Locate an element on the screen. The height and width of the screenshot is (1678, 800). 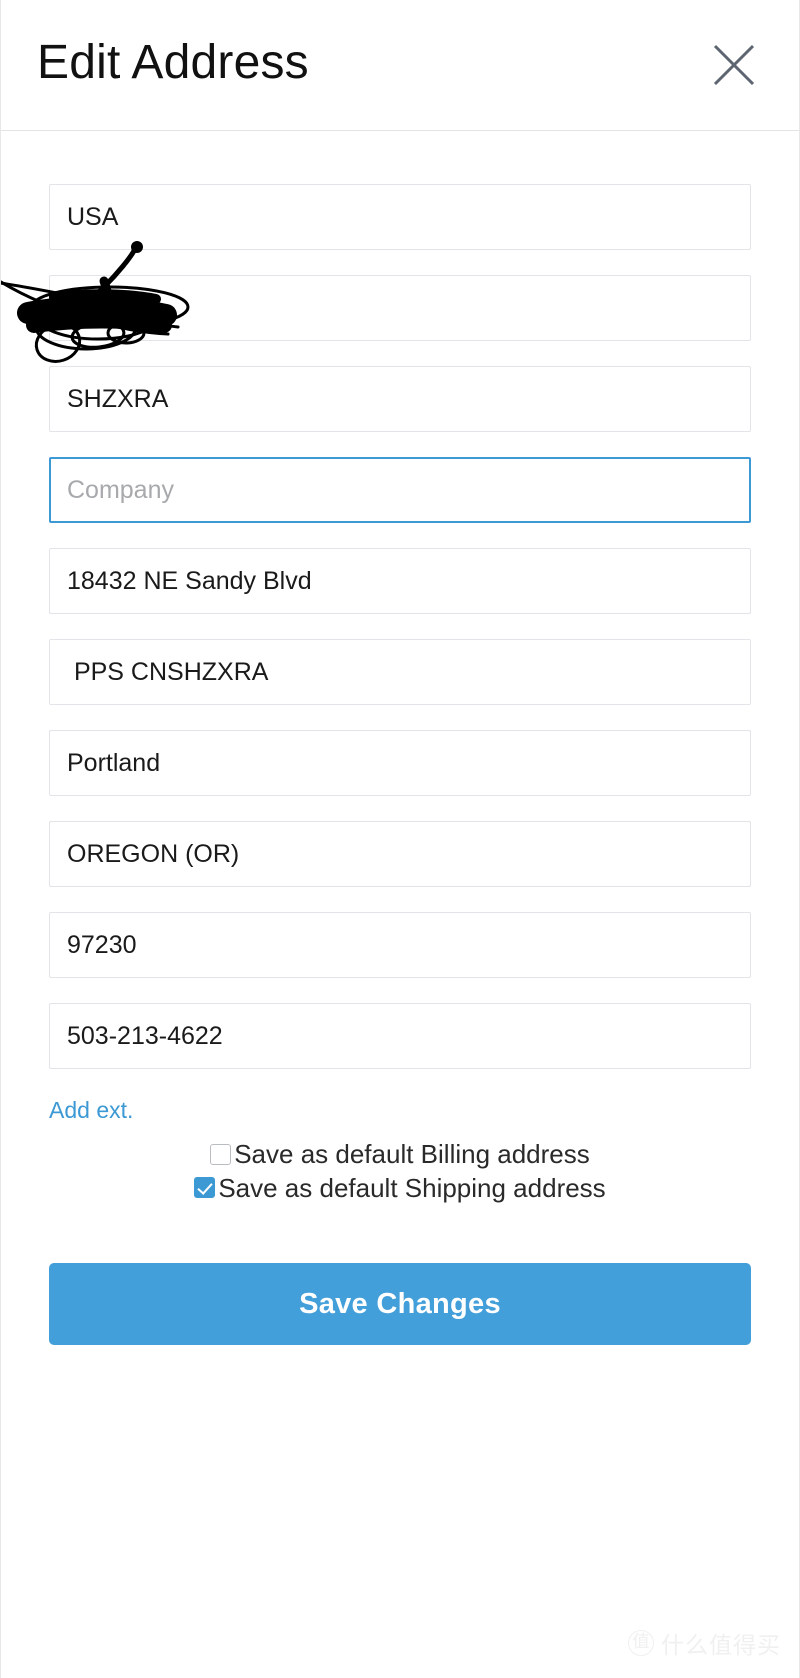
name-line-2-input: SHZXRA is located at coordinates (400, 399).